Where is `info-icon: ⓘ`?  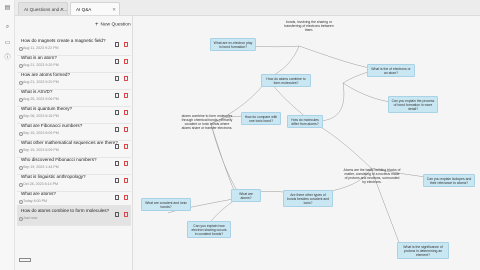
info-icon: ⓘ is located at coordinates (7, 58).